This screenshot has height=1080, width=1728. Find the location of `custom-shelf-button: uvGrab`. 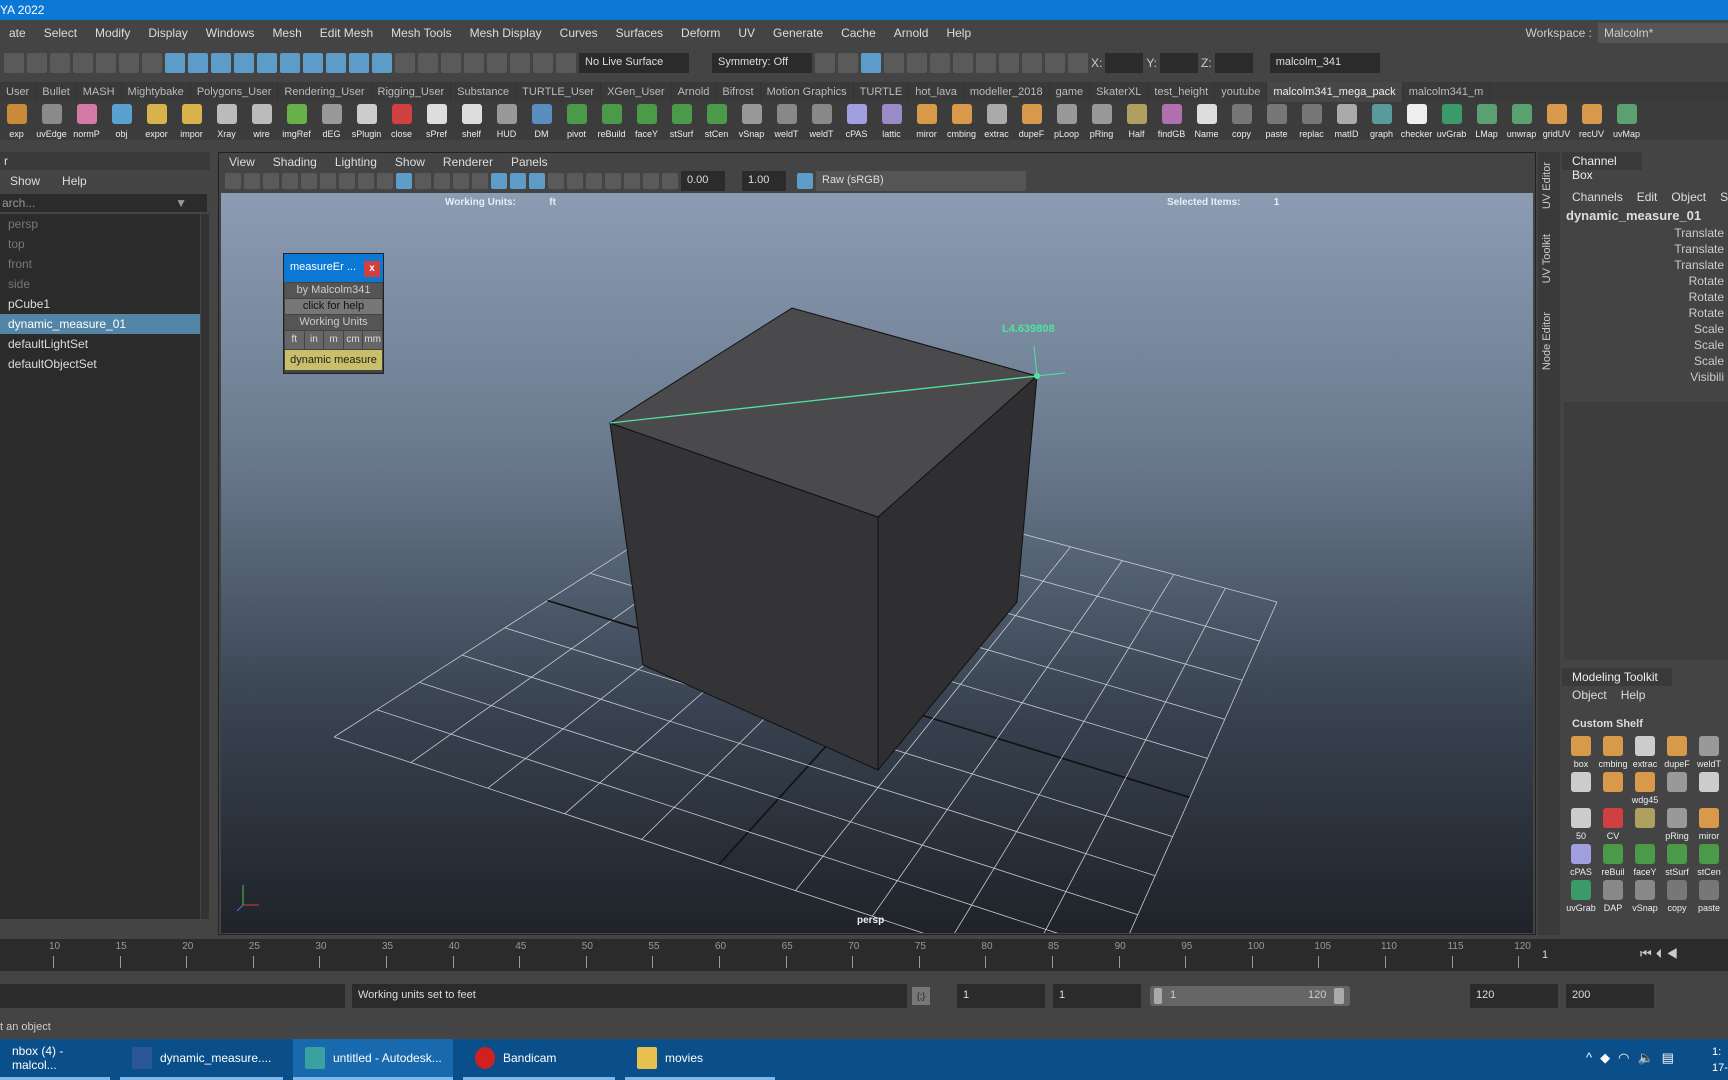

custom-shelf-button: uvGrab is located at coordinates (1581, 896).